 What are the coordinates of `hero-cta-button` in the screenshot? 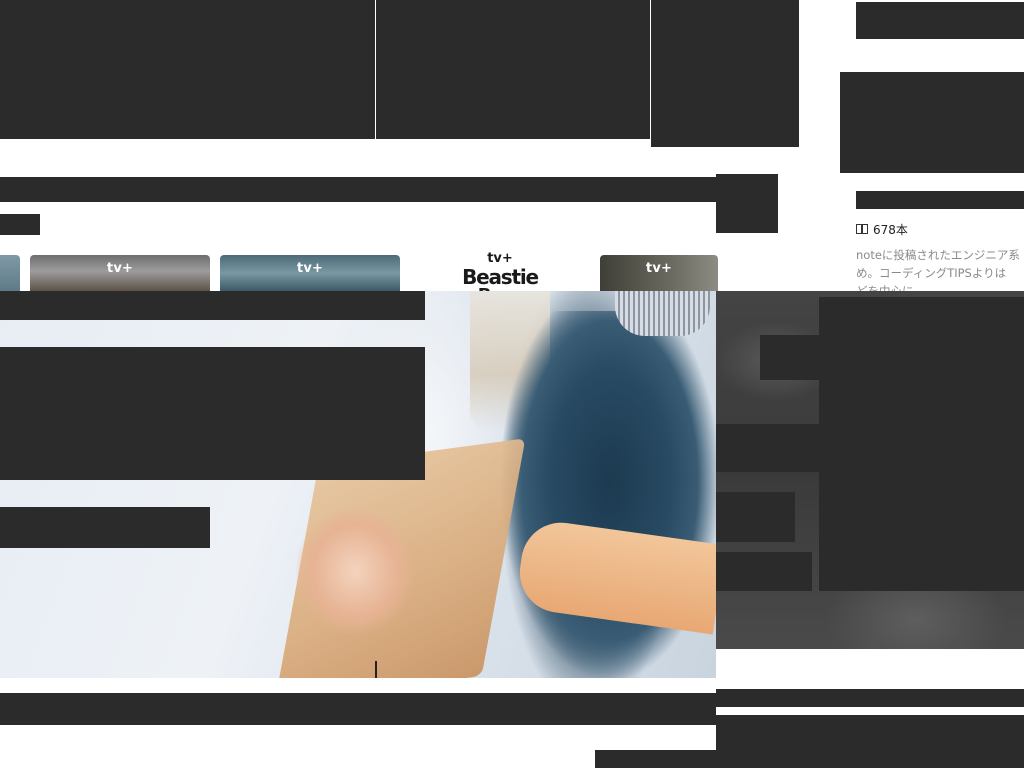 It's located at (105, 527).